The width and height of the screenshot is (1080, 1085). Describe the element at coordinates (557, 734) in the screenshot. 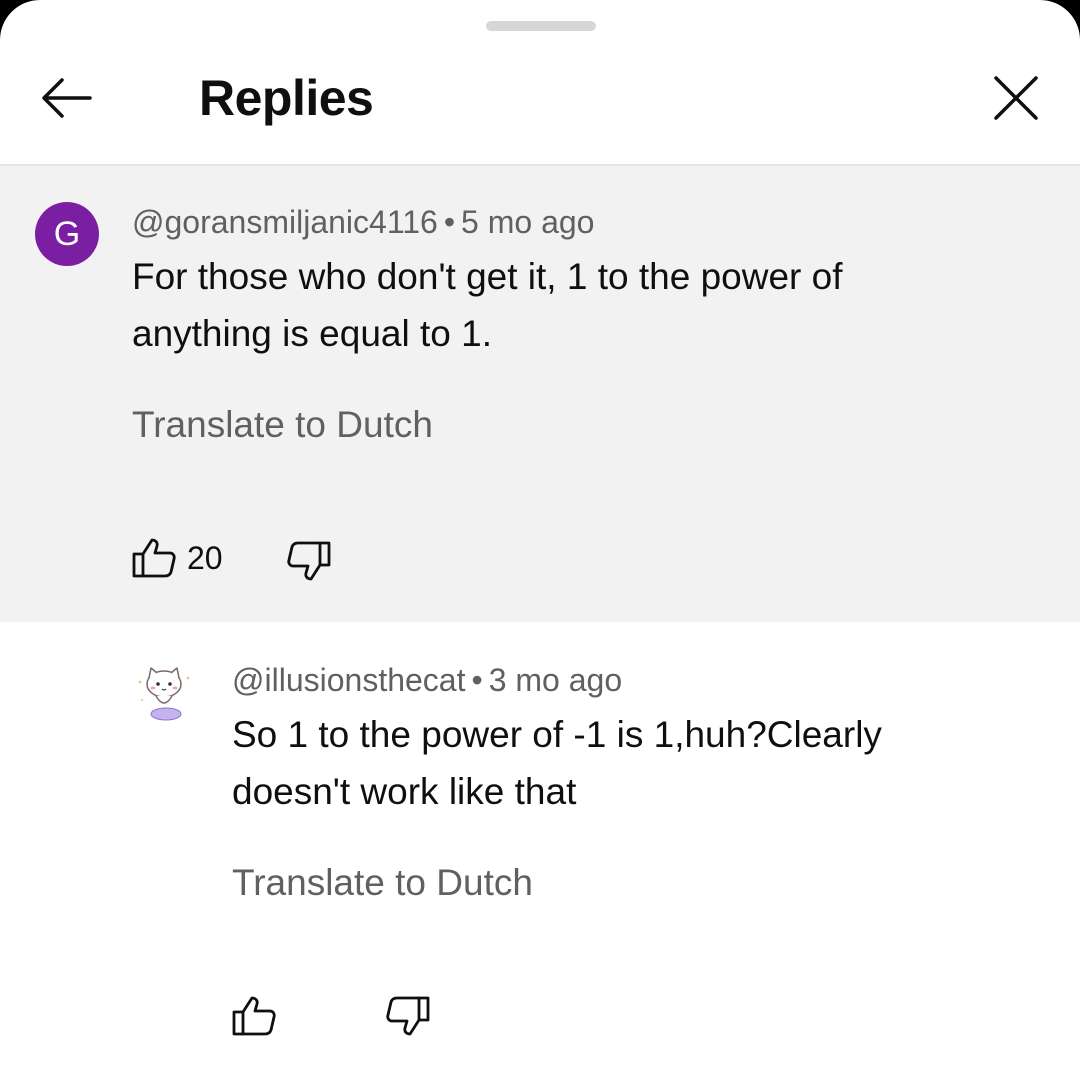

I see `reply-text-line: So 1 to the power of -1 is 1,huh?Clearly` at that location.